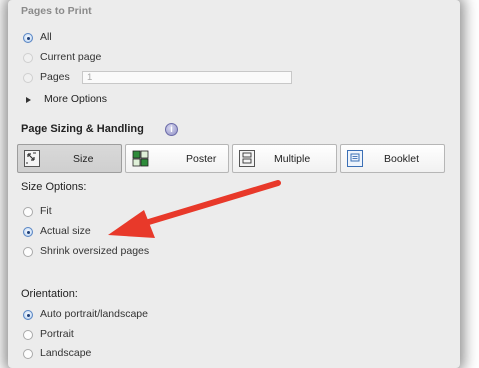 The height and width of the screenshot is (368, 479). What do you see at coordinates (71, 57) in the screenshot?
I see `current-page-label: Current page` at bounding box center [71, 57].